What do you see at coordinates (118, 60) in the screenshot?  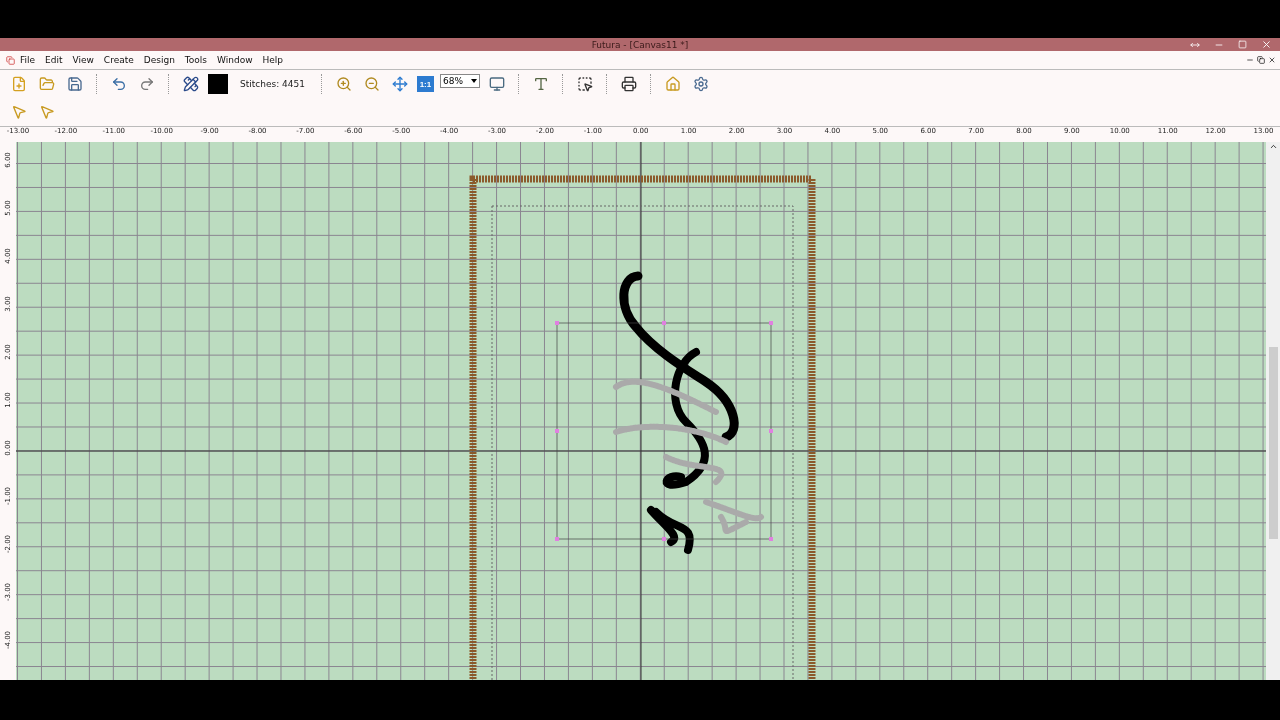 I see `menu-item: Create` at bounding box center [118, 60].